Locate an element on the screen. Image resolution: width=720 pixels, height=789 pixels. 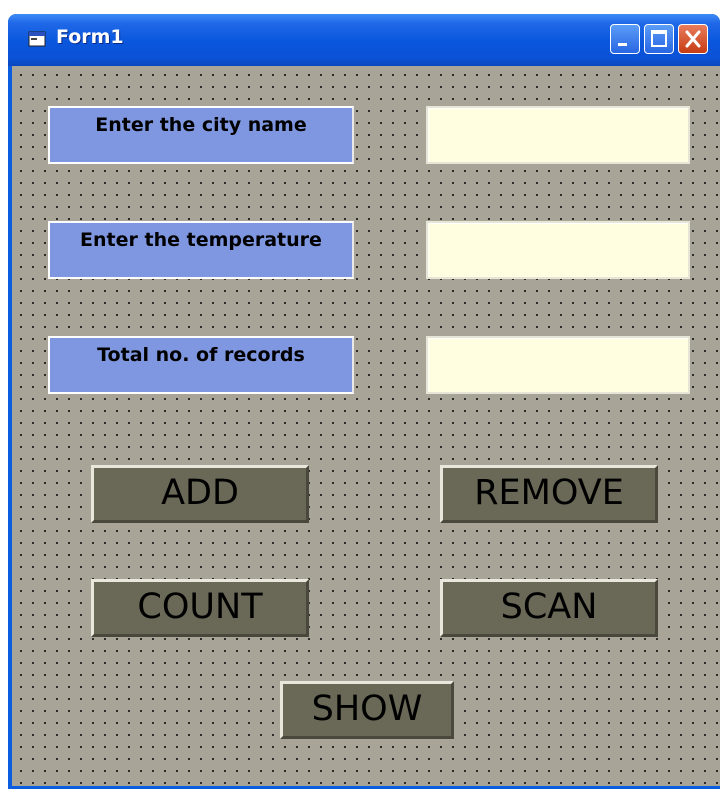
close-button is located at coordinates (693, 39).